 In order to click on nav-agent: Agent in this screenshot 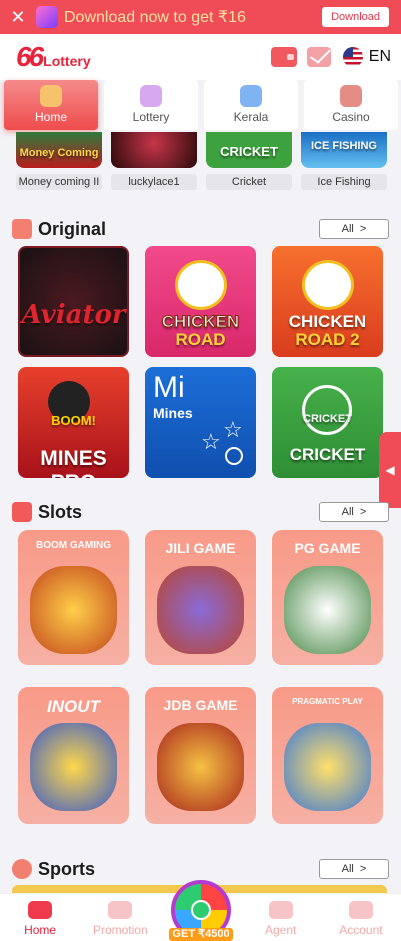, I will do `click(281, 917)`.